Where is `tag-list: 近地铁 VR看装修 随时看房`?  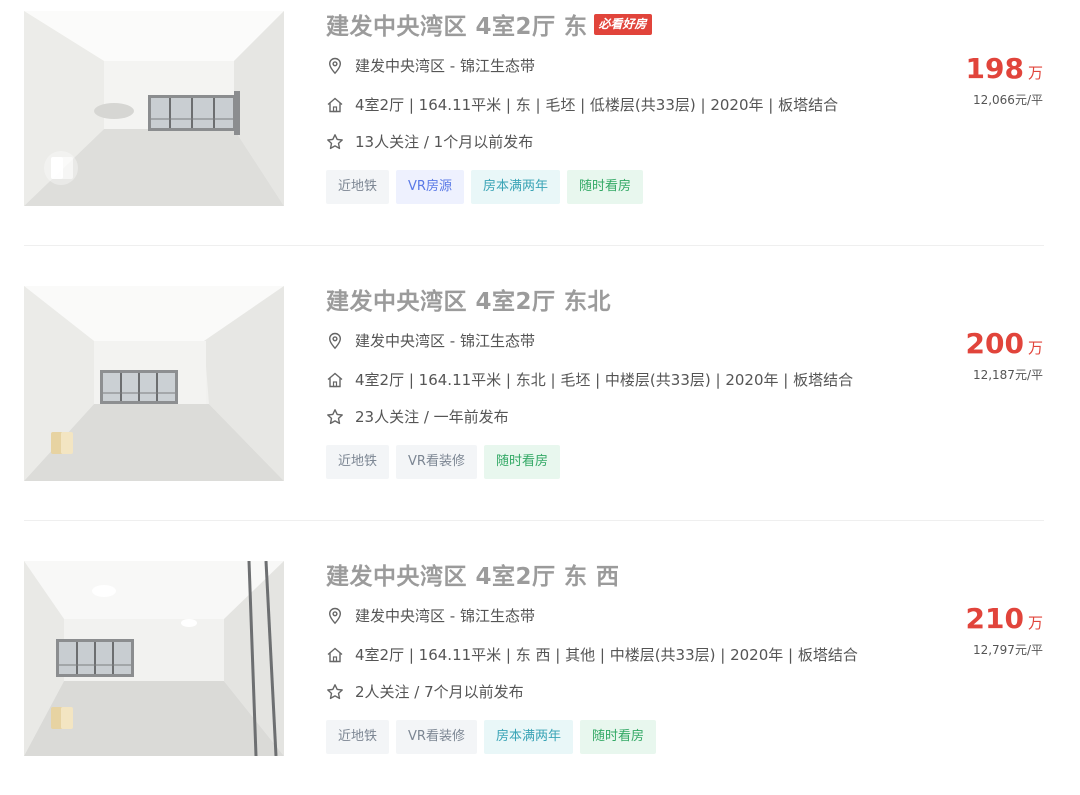
tag-list: 近地铁 VR看装修 随时看房 is located at coordinates (443, 462).